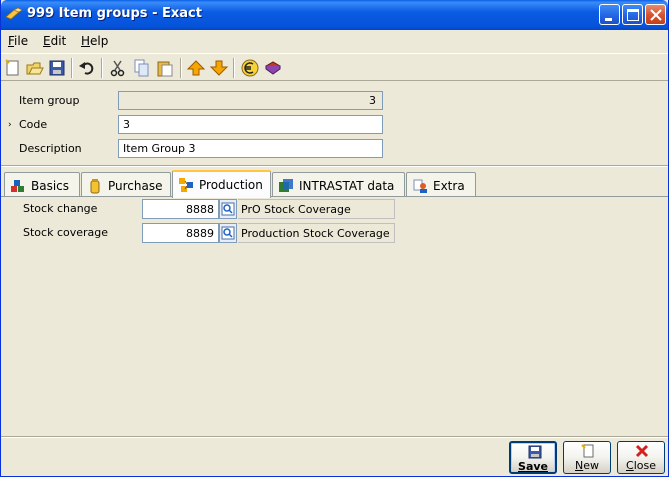  What do you see at coordinates (334, 437) in the screenshot?
I see `footer-divider` at bounding box center [334, 437].